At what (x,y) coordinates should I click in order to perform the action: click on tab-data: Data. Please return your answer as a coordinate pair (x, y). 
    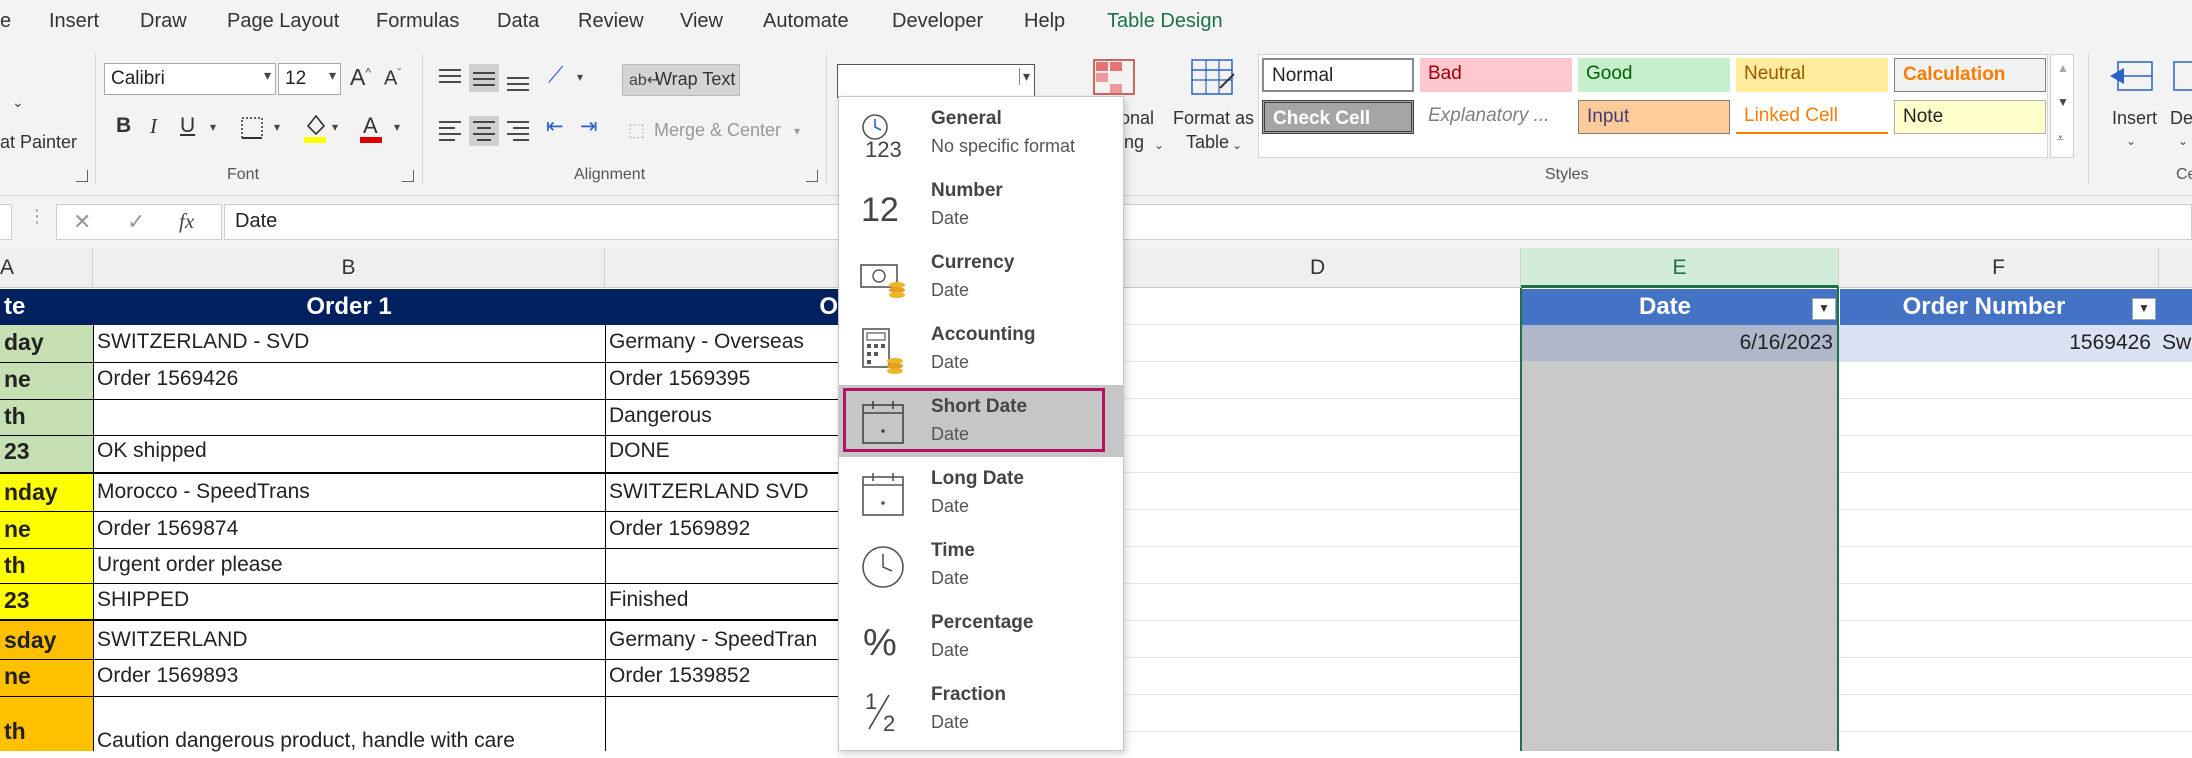
    Looking at the image, I should click on (518, 21).